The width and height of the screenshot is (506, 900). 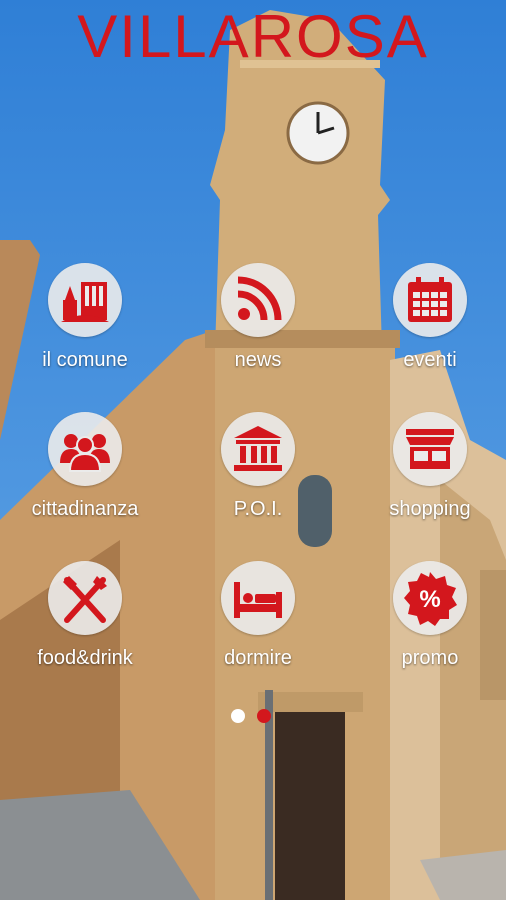 I want to click on shop-icon, so click(x=430, y=449).